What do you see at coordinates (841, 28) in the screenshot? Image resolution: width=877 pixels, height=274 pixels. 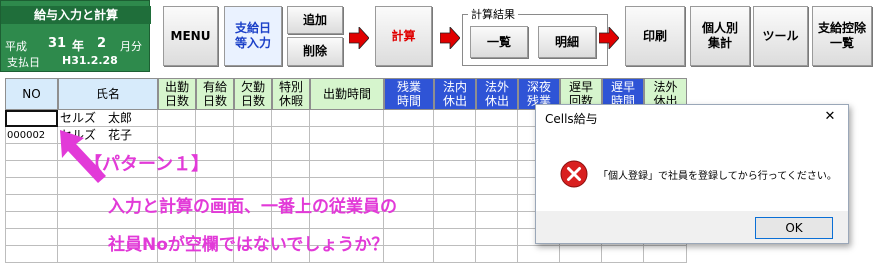 I see `deduction-label-1: 支給控除` at bounding box center [841, 28].